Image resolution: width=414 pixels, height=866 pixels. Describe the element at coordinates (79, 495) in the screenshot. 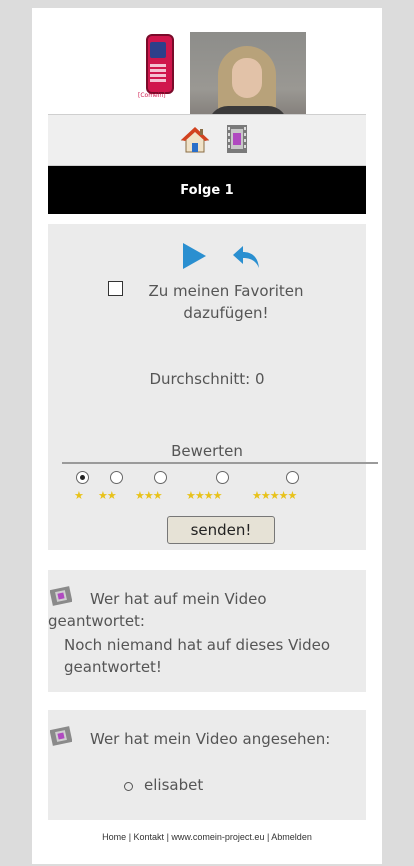

I see `rating-stars-1: ★` at that location.